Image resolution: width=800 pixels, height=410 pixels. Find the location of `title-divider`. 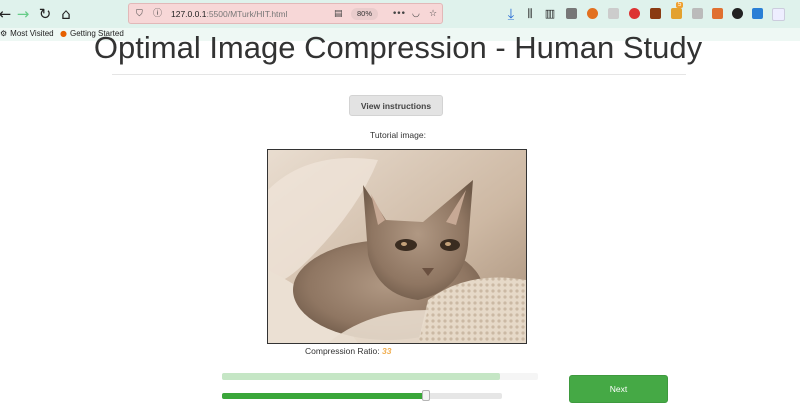

title-divider is located at coordinates (399, 74).